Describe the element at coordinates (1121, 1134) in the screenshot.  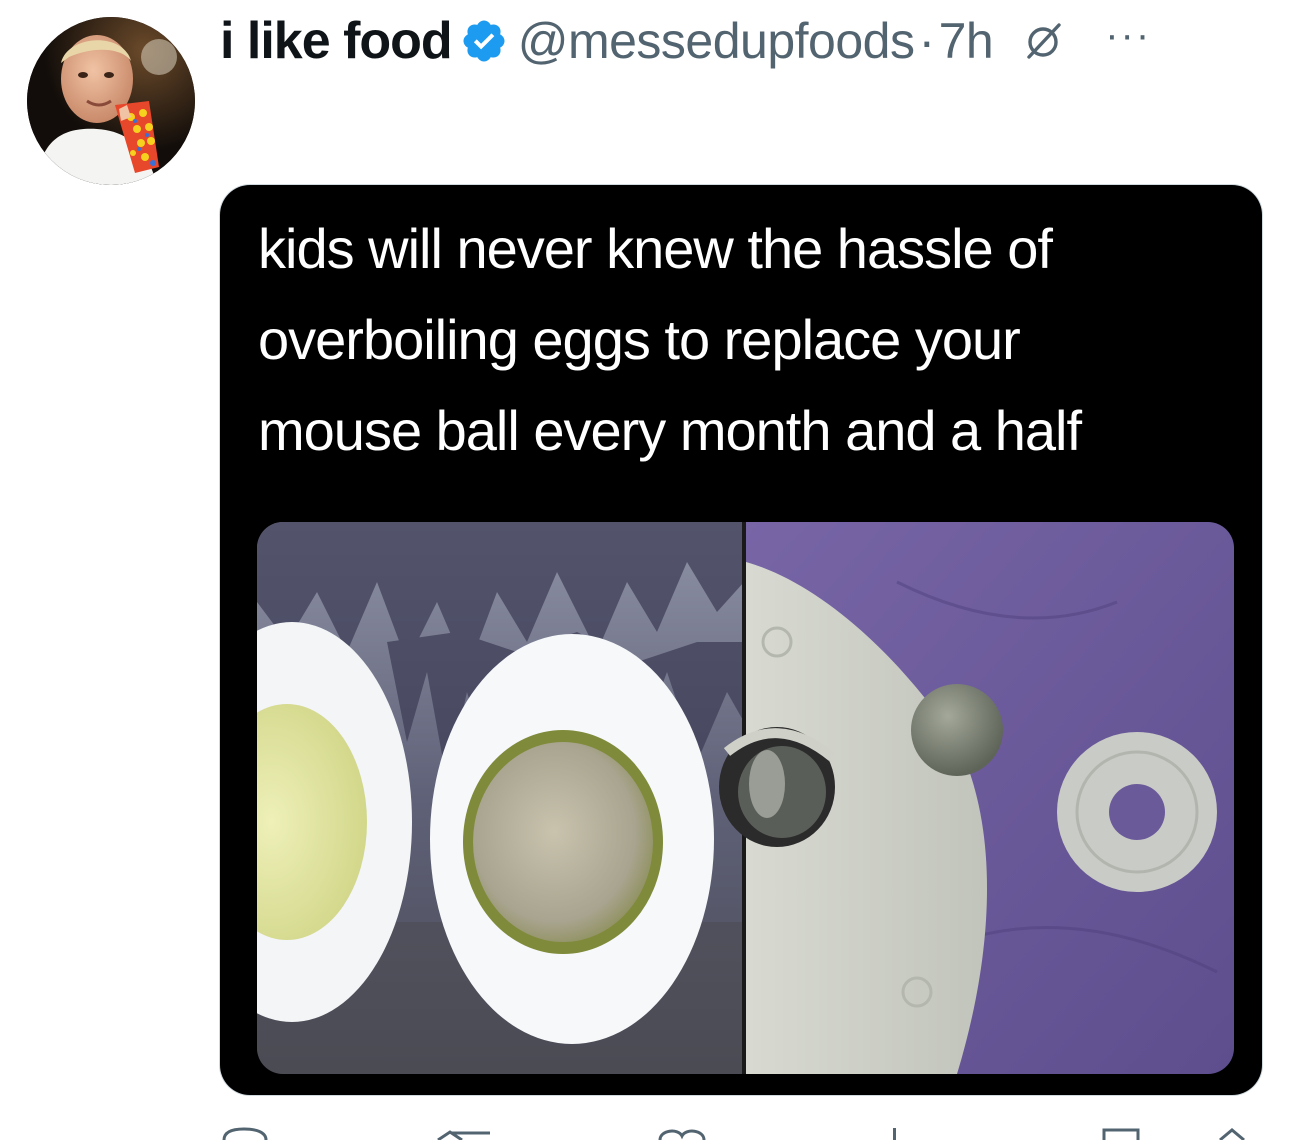
I see `bookmark-icon` at that location.